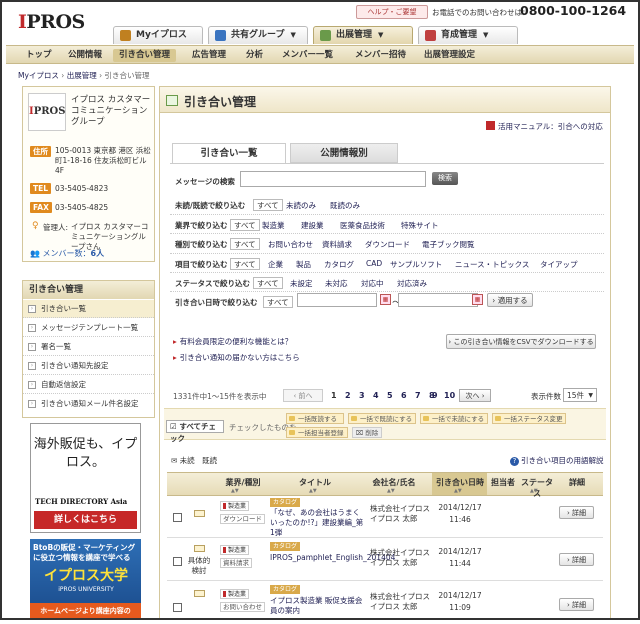 Image resolution: width=640 pixels, height=624 pixels. I want to click on side-menu-signatures: › 署名一覧, so click(88, 347).